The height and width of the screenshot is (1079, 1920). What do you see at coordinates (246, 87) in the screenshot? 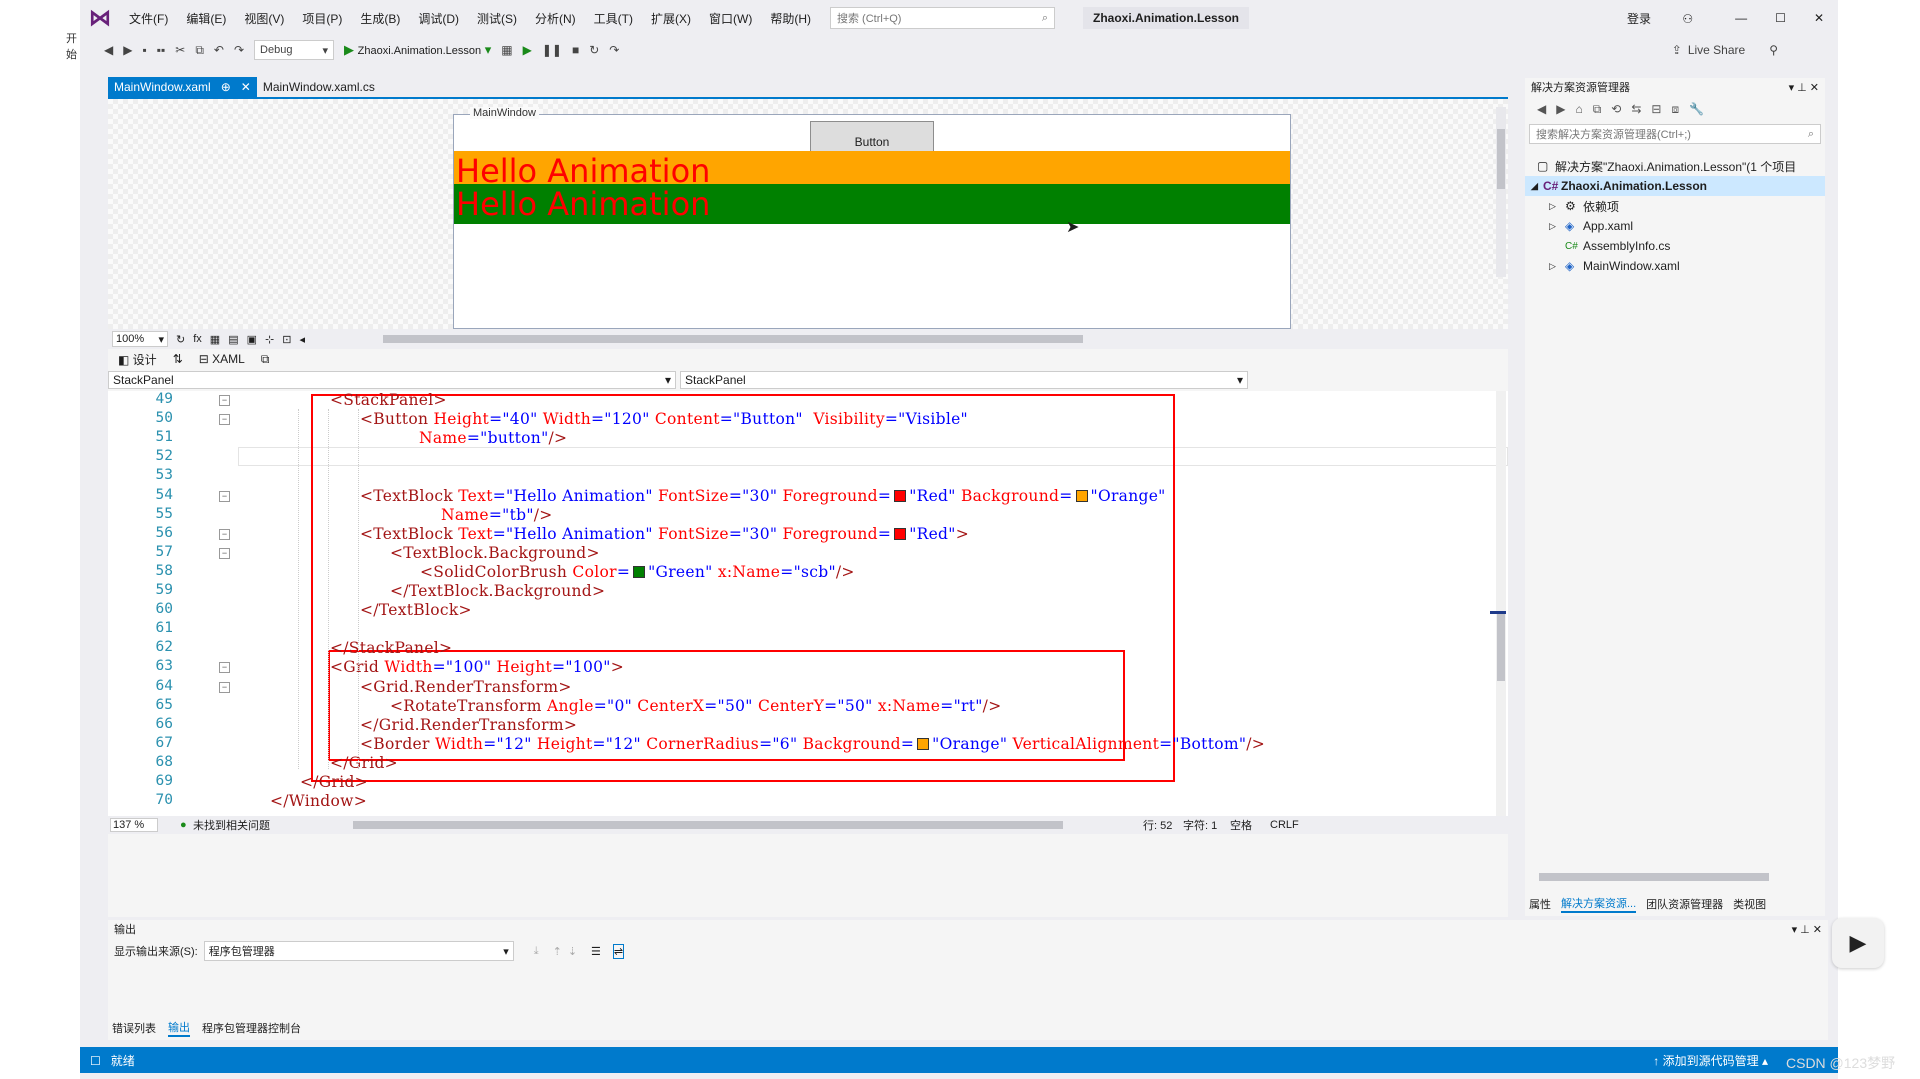
I see `close-icon: ✕` at bounding box center [246, 87].